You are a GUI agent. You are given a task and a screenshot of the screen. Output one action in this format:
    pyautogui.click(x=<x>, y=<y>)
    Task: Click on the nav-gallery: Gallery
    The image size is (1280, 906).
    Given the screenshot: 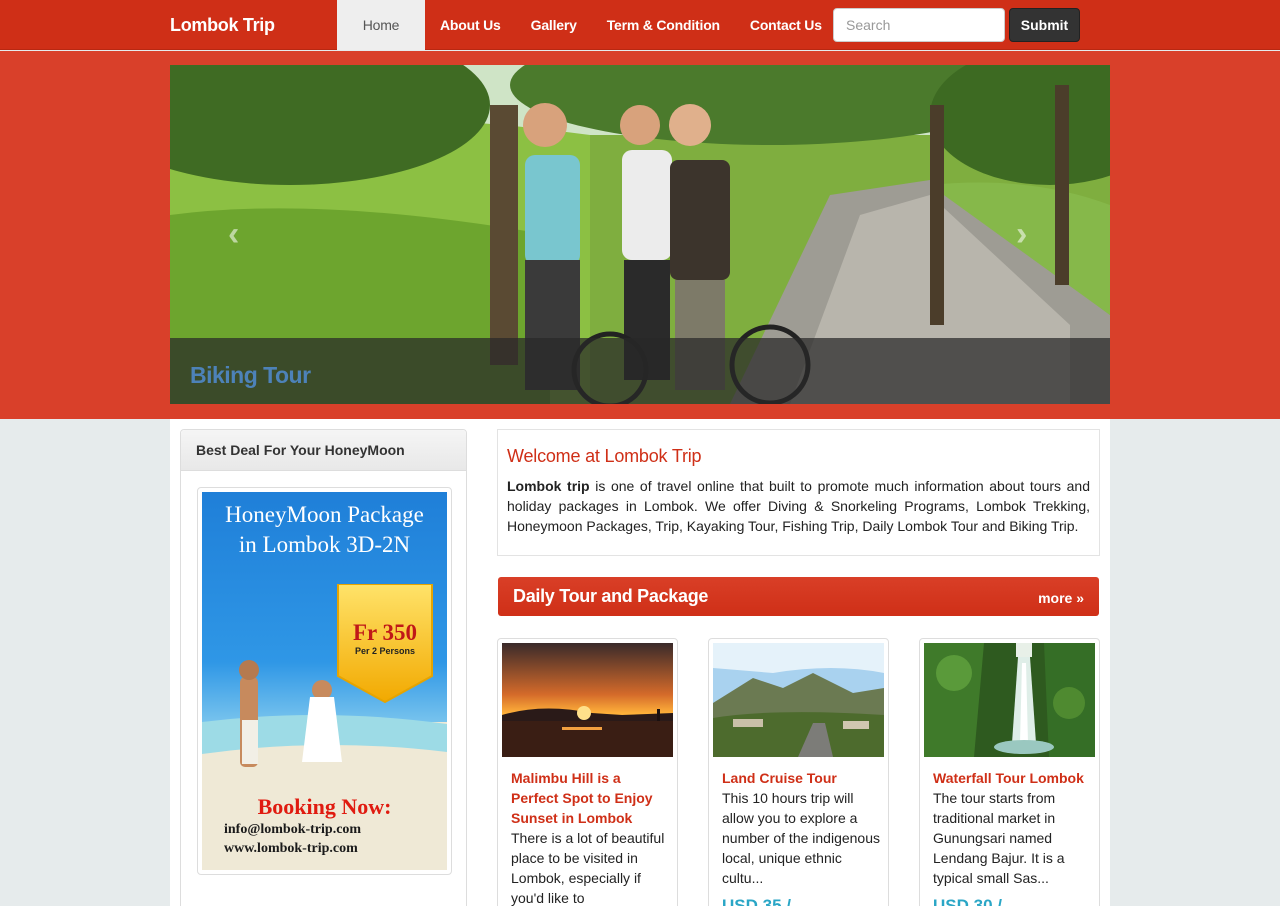 What is the action you would take?
    pyautogui.click(x=554, y=25)
    